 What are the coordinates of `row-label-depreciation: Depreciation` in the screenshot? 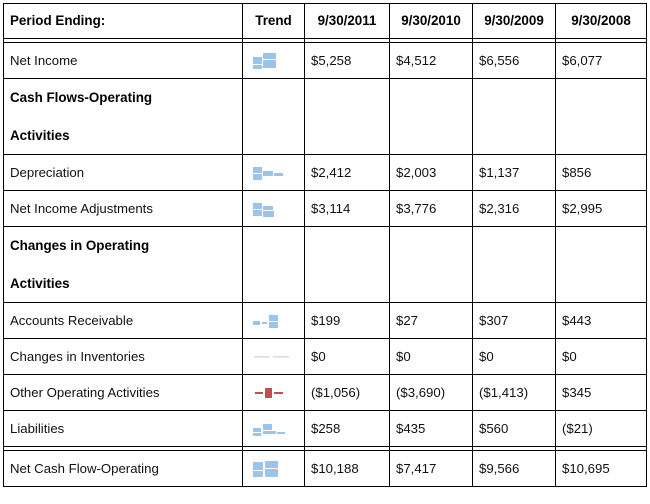 It's located at (123, 173).